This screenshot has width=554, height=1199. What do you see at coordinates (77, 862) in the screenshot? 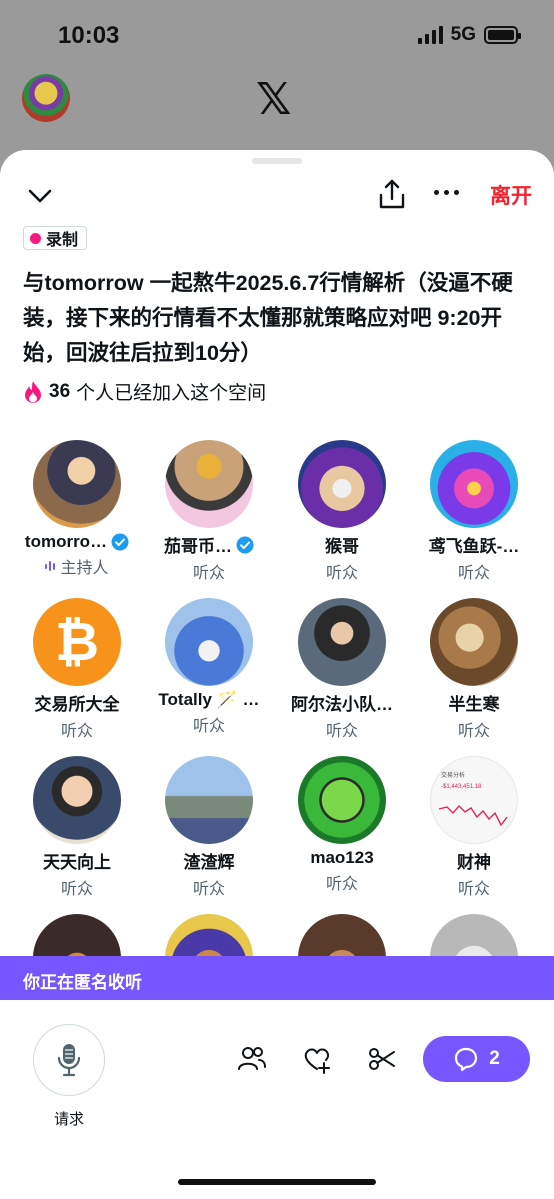
I see `participant-name: 天天向上` at bounding box center [77, 862].